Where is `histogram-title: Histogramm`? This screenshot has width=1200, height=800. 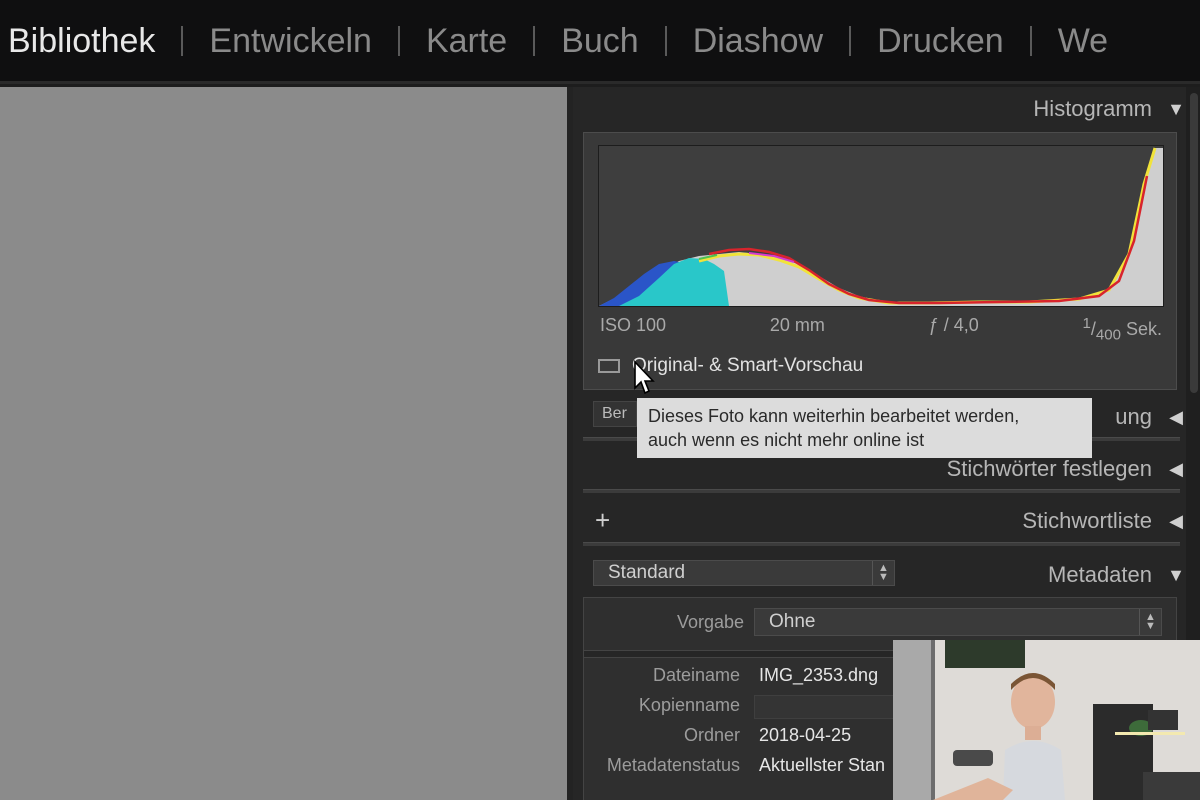 histogram-title: Histogramm is located at coordinates (1092, 108).